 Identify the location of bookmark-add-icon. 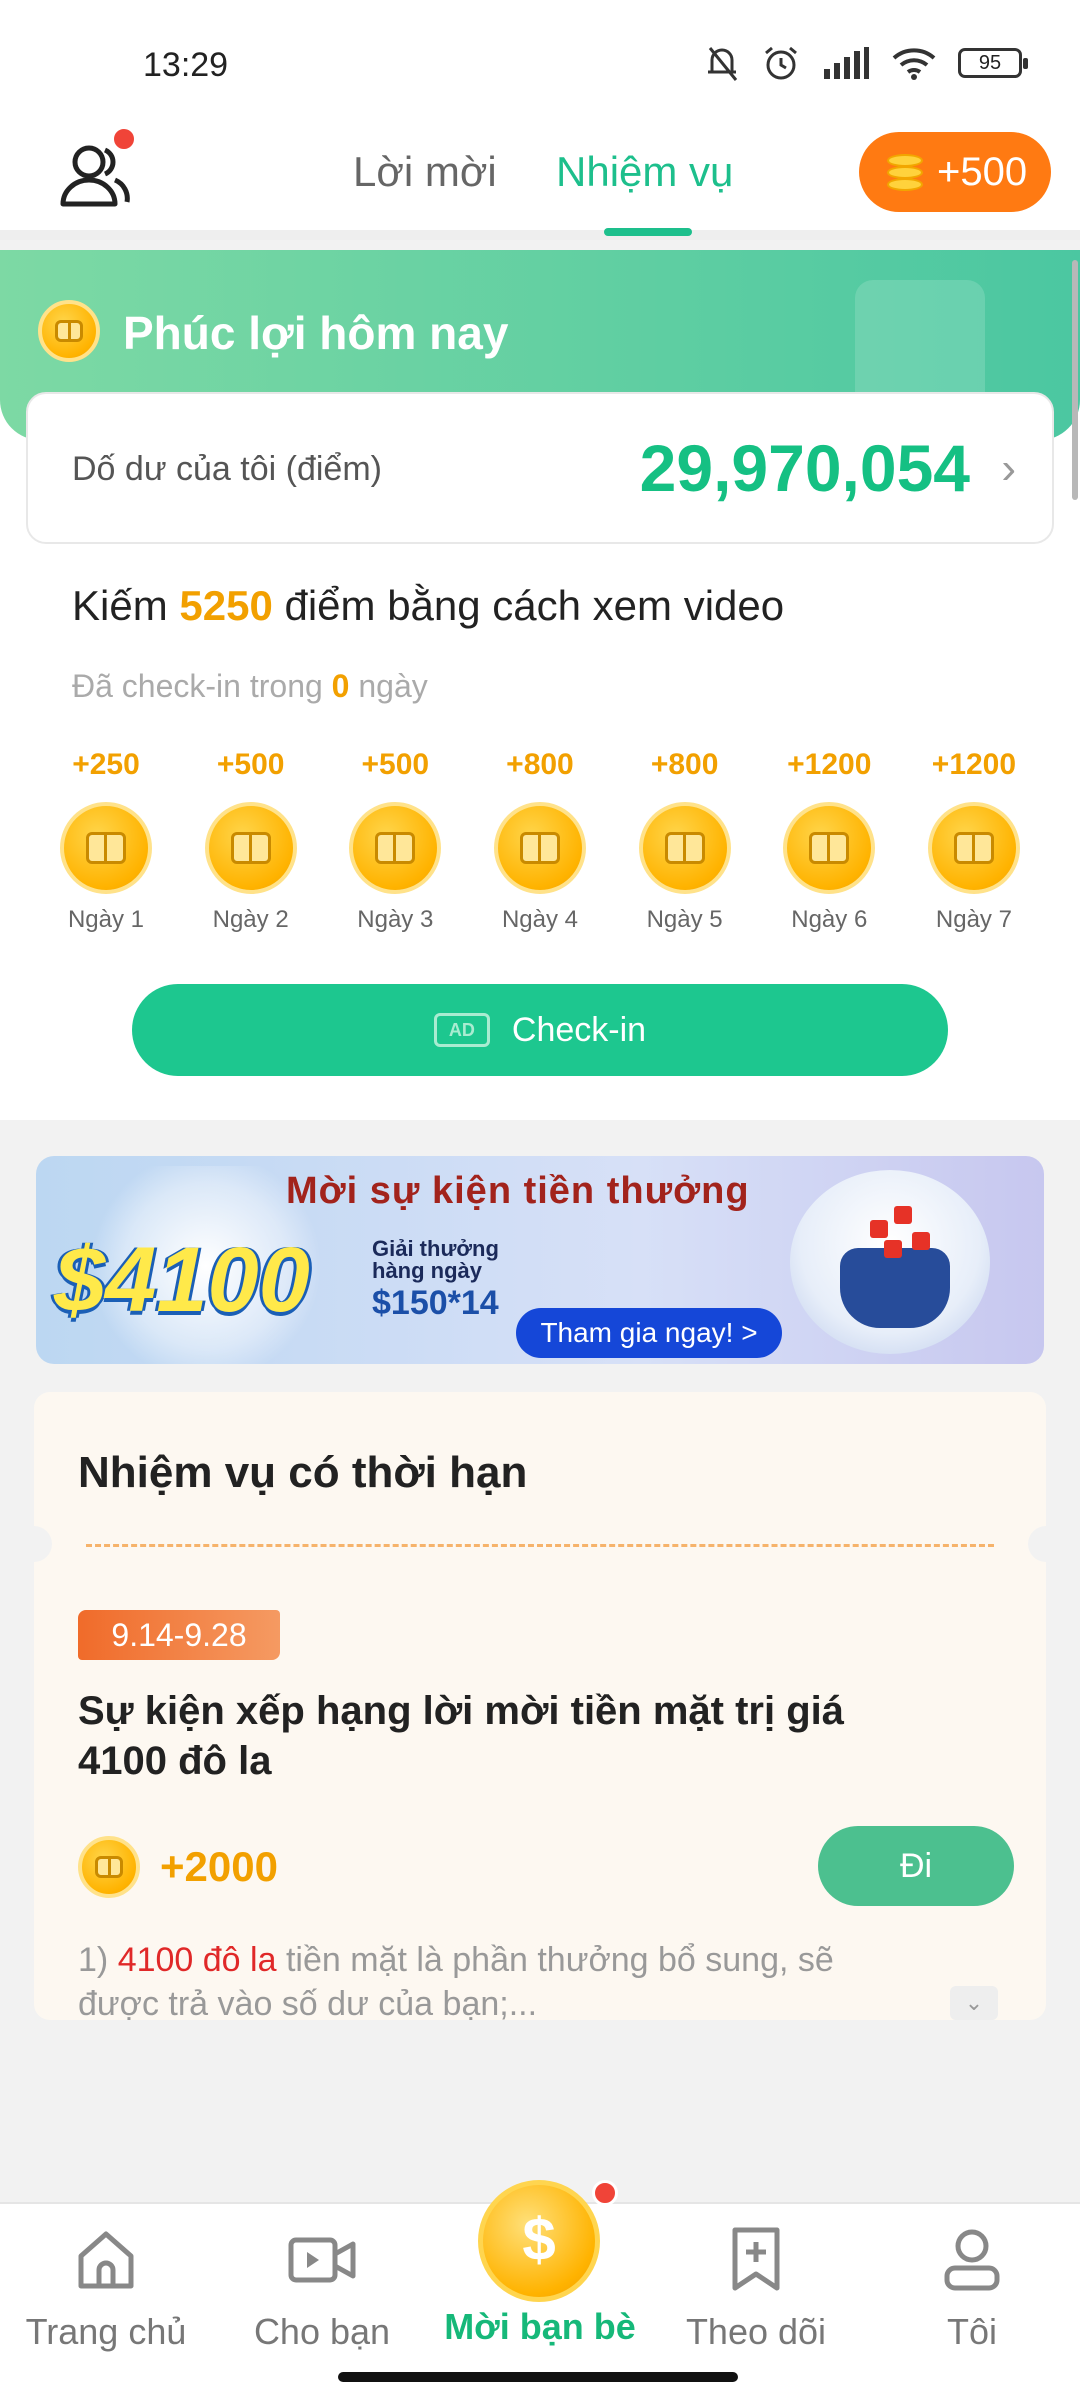
(756, 2259).